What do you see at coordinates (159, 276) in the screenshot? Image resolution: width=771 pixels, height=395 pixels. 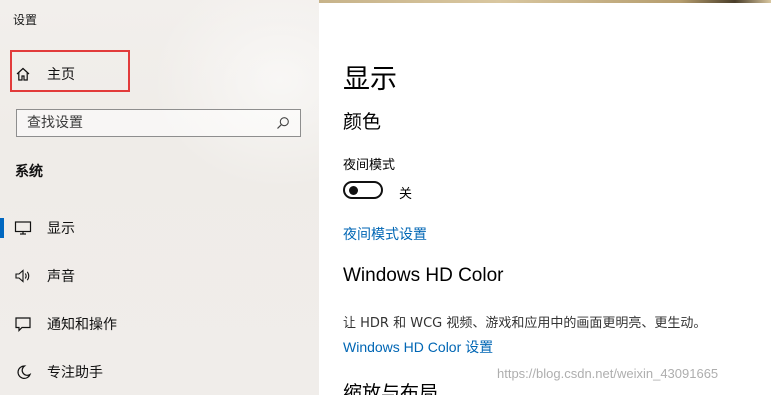 I see `sidebar-item-sound: 声音` at bounding box center [159, 276].